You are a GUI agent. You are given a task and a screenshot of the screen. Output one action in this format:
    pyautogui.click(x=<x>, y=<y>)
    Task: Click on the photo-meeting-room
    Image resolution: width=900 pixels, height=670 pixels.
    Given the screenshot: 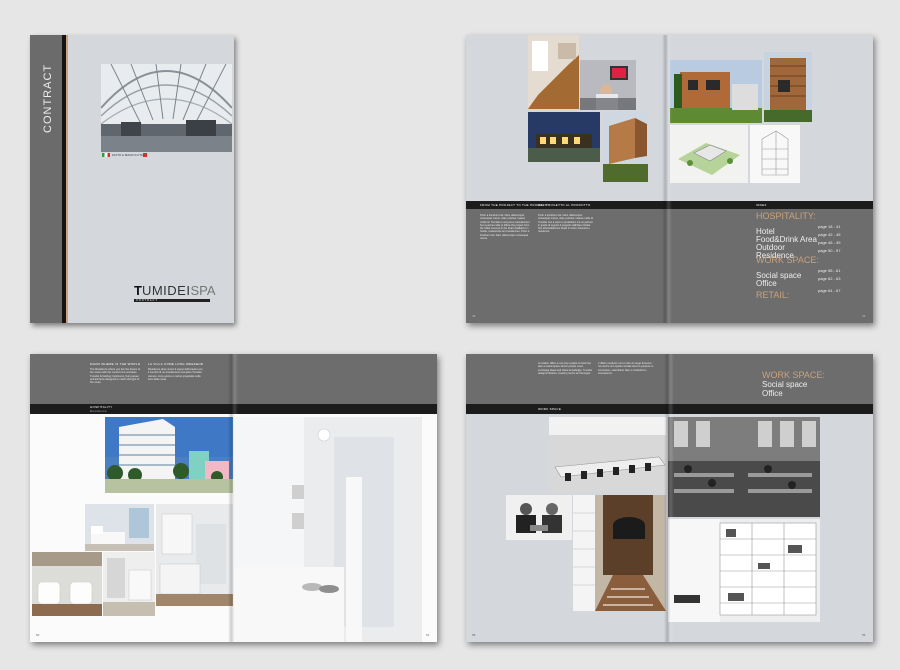 What is the action you would take?
    pyautogui.click(x=607, y=454)
    